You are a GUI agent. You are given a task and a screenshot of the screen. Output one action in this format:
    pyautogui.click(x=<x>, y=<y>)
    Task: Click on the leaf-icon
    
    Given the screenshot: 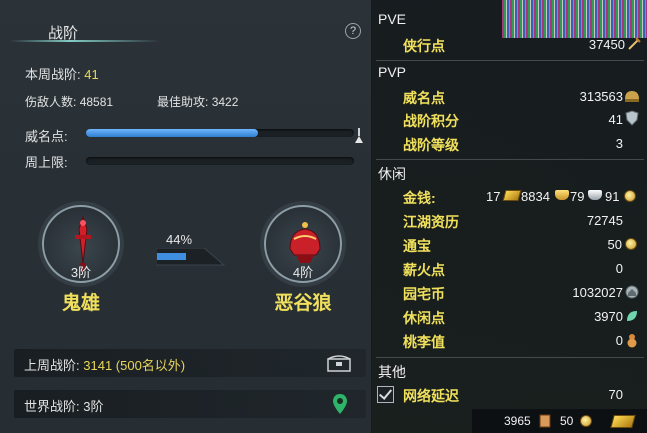 What is the action you would take?
    pyautogui.click(x=632, y=316)
    